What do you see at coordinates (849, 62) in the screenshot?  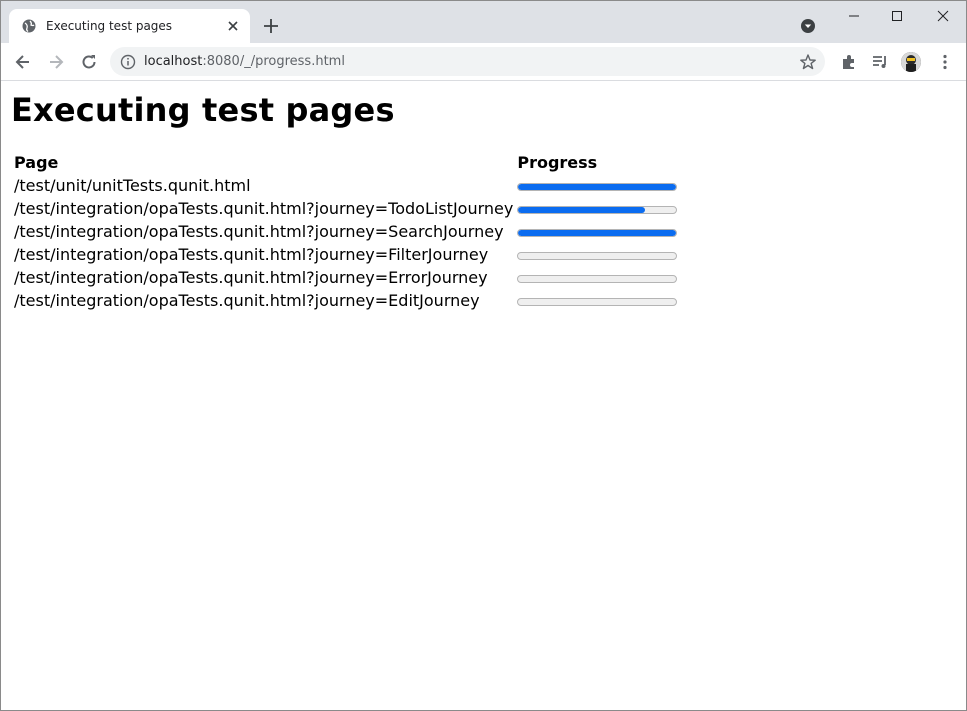 I see `extensions-puzzle-icon` at bounding box center [849, 62].